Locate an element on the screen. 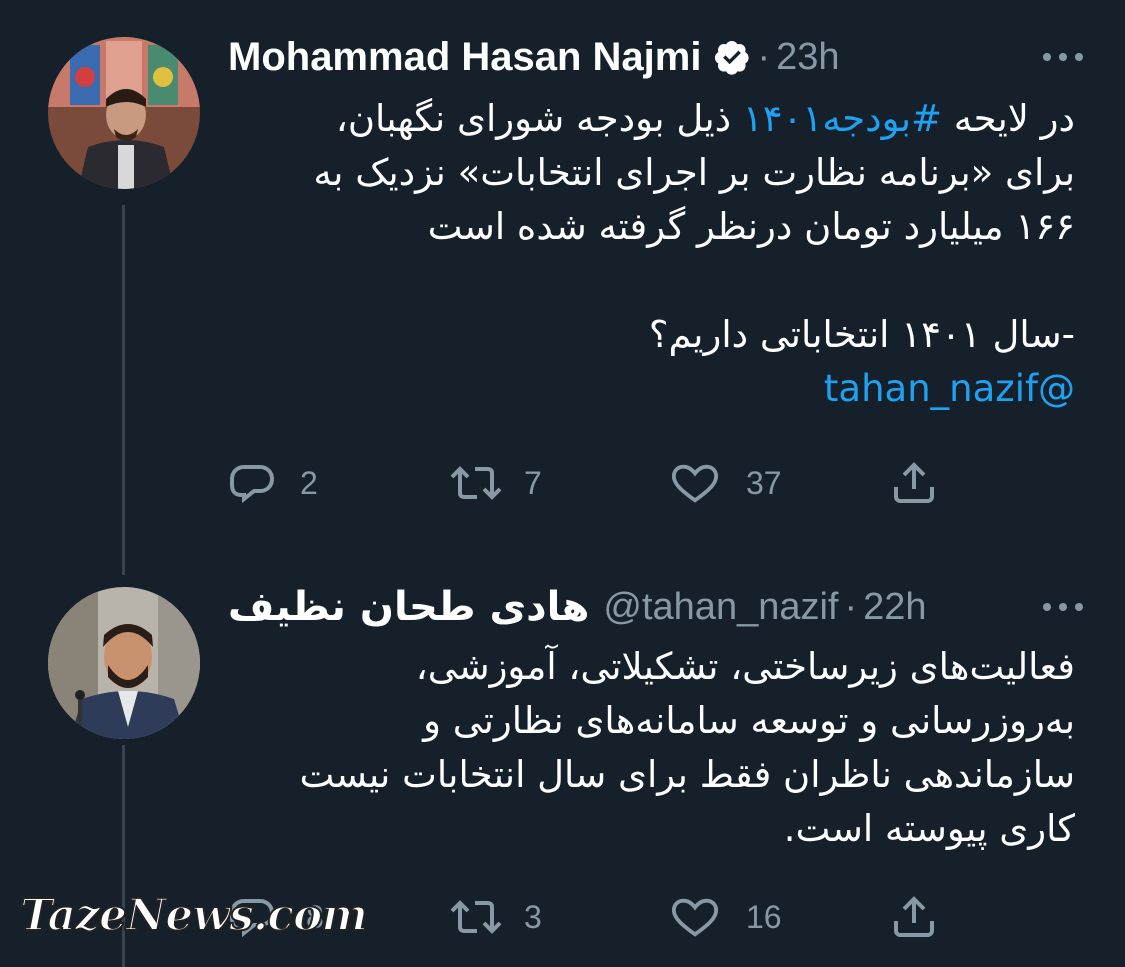 Image resolution: width=1125 pixels, height=967 pixels. hashtag-link: #بودجه۱۴۰۱ is located at coordinates (842, 118).